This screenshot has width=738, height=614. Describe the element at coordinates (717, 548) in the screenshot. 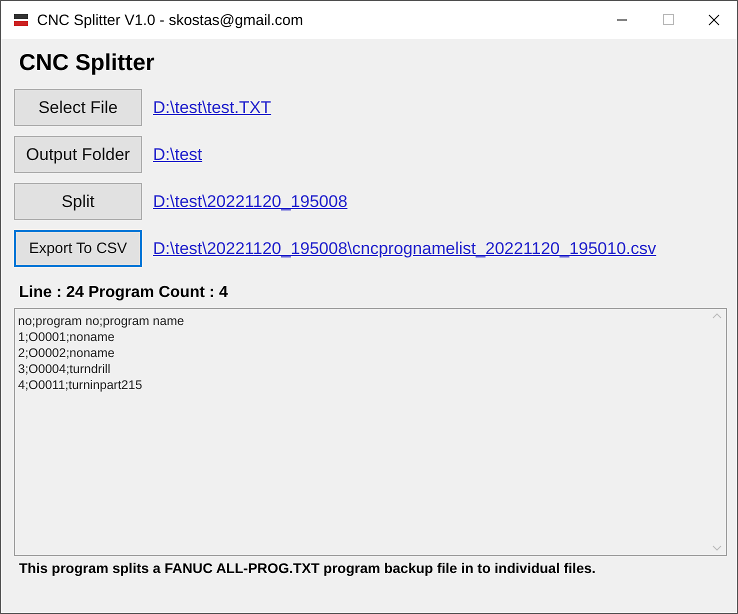

I see `scroll-down-icon` at that location.